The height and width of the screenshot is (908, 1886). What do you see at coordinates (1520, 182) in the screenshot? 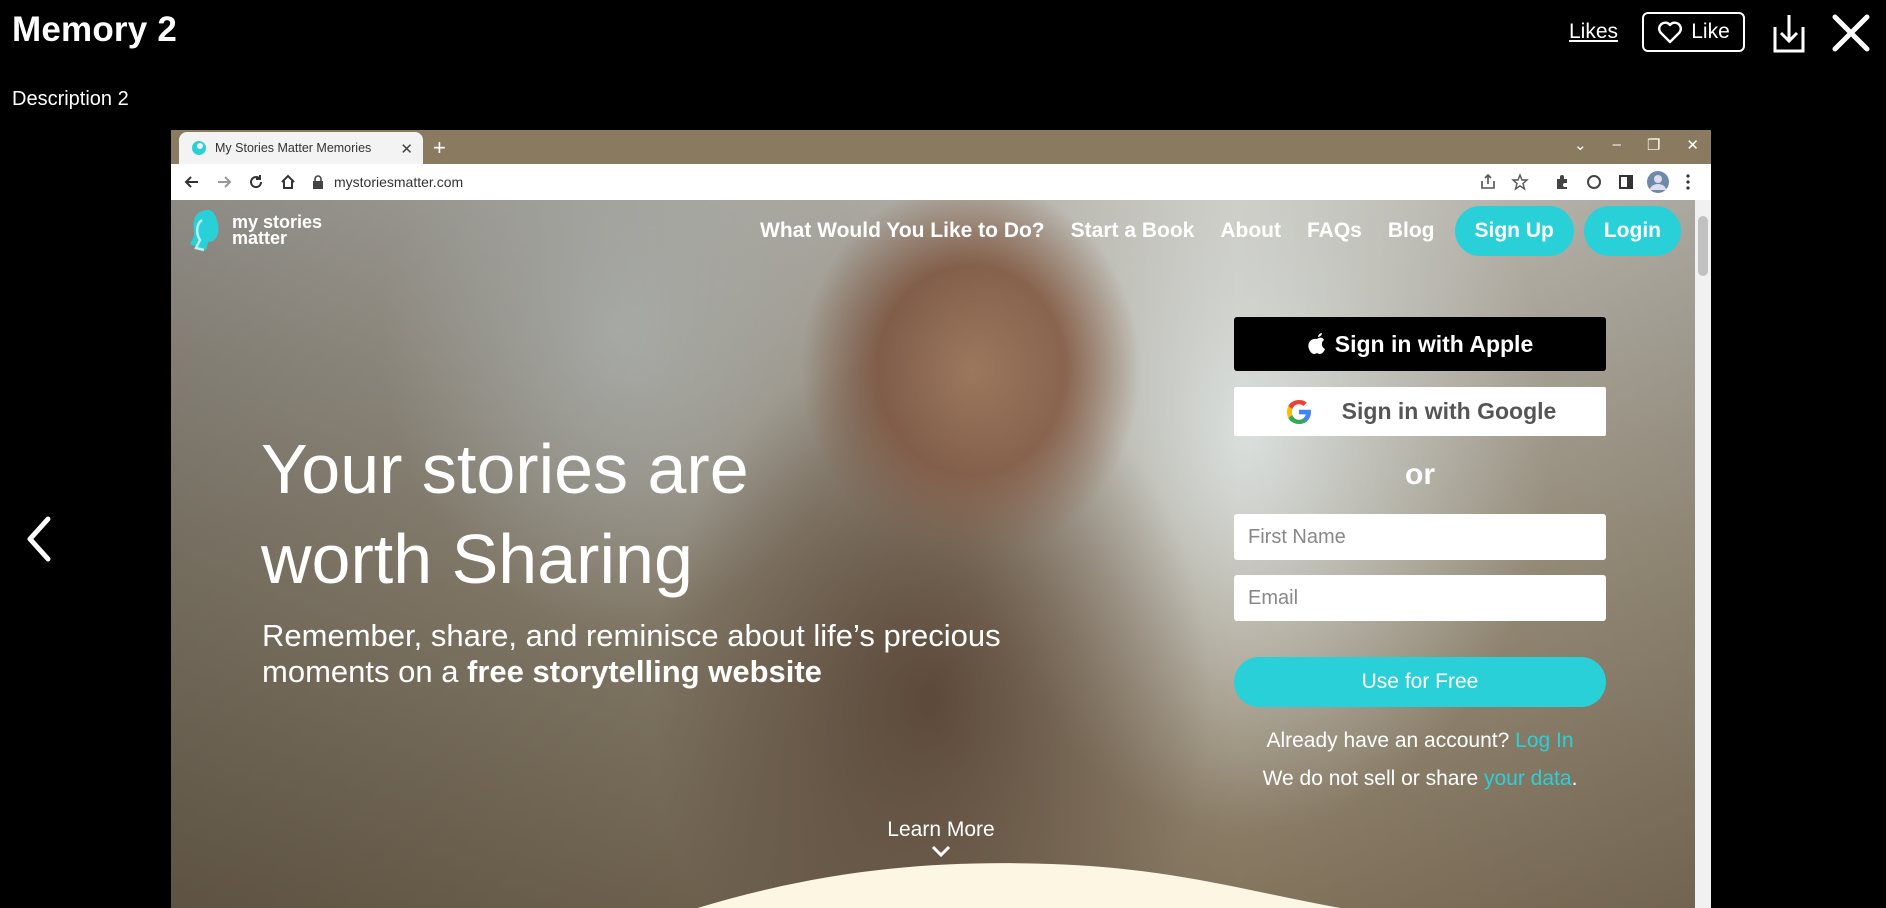
I see `bookmark-star-icon` at bounding box center [1520, 182].